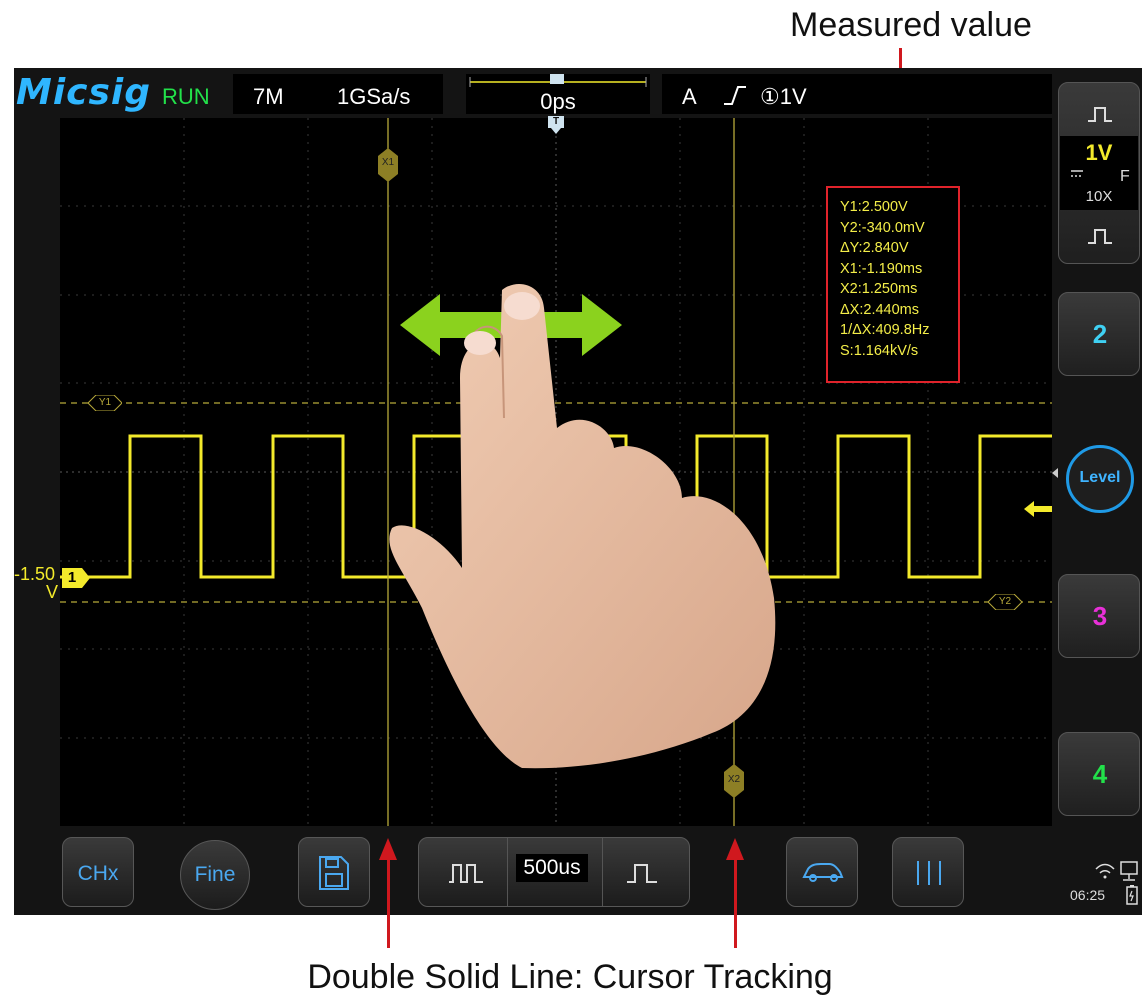 The width and height of the screenshot is (1142, 1007). Describe the element at coordinates (52, 592) in the screenshot. I see `ch1-offset-unit: V` at that location.